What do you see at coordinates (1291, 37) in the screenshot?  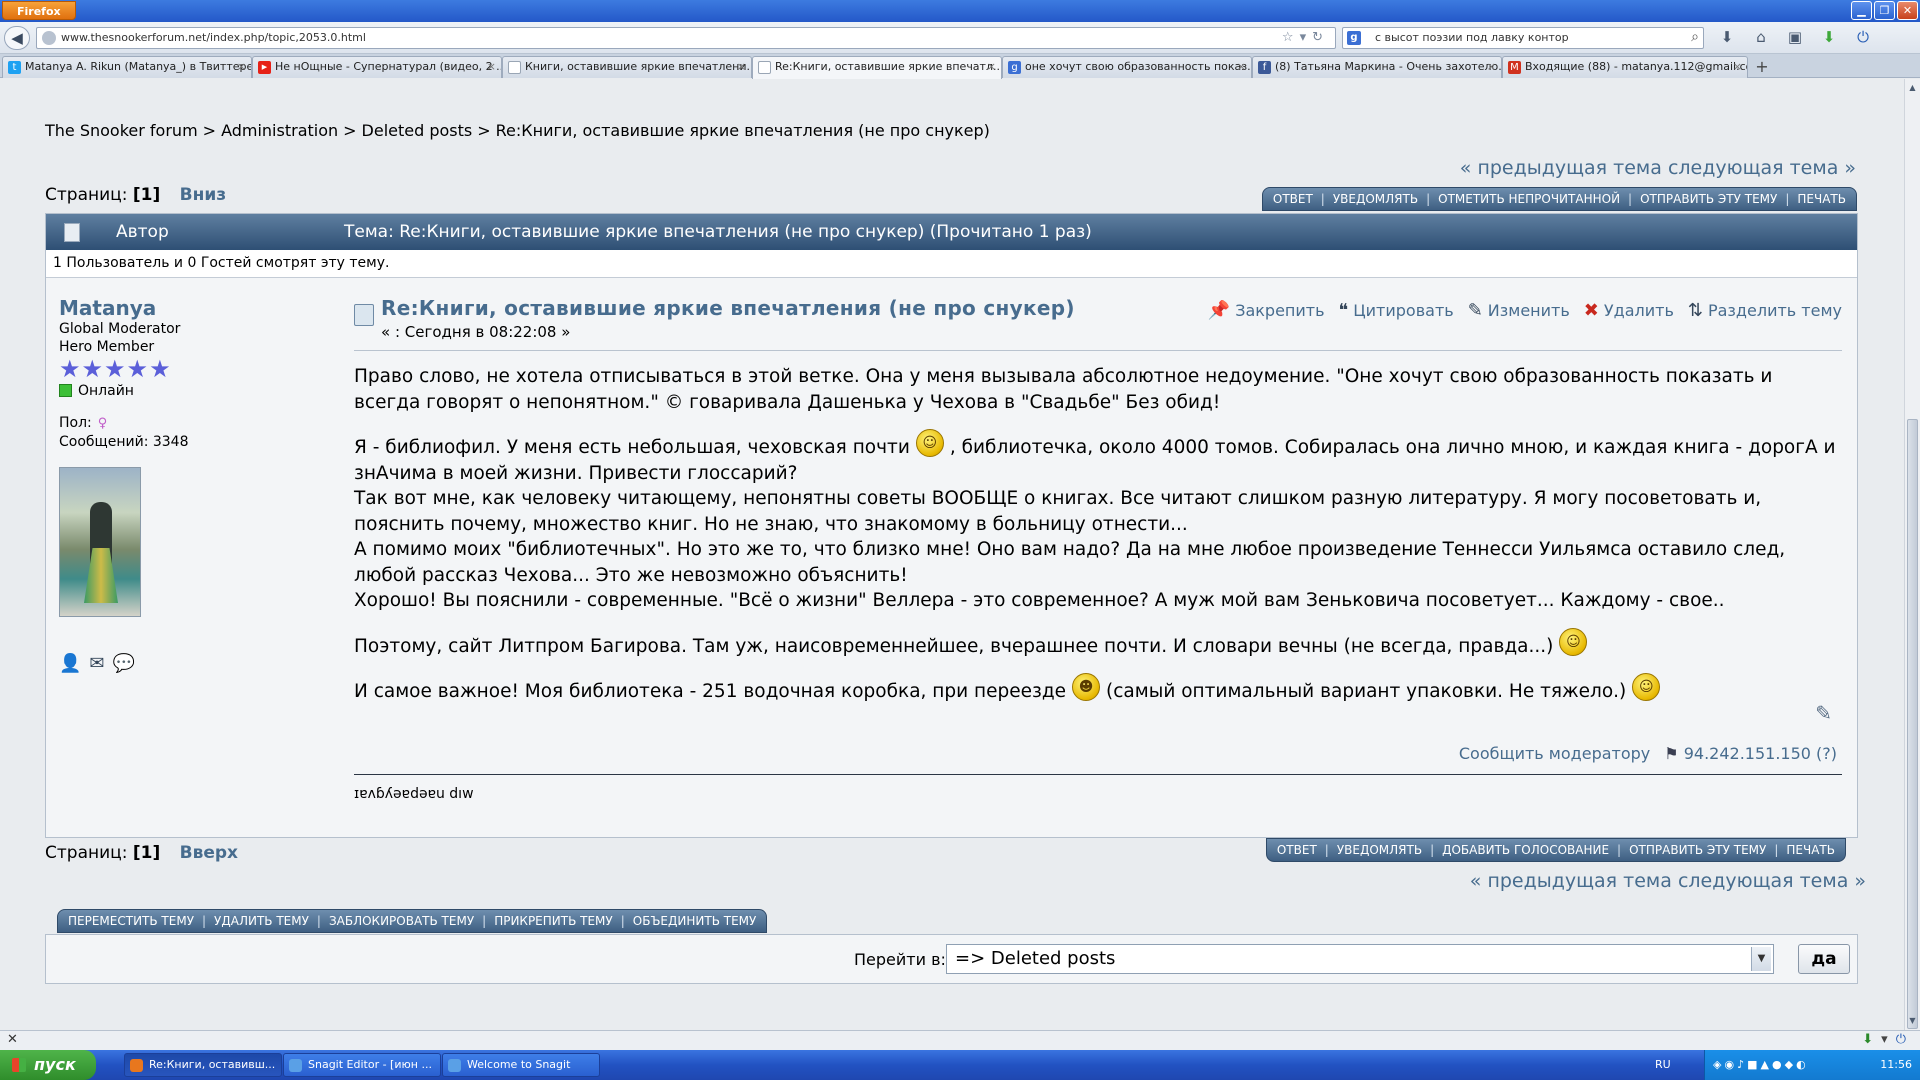 I see `bookmark-star-icon: ☆` at bounding box center [1291, 37].